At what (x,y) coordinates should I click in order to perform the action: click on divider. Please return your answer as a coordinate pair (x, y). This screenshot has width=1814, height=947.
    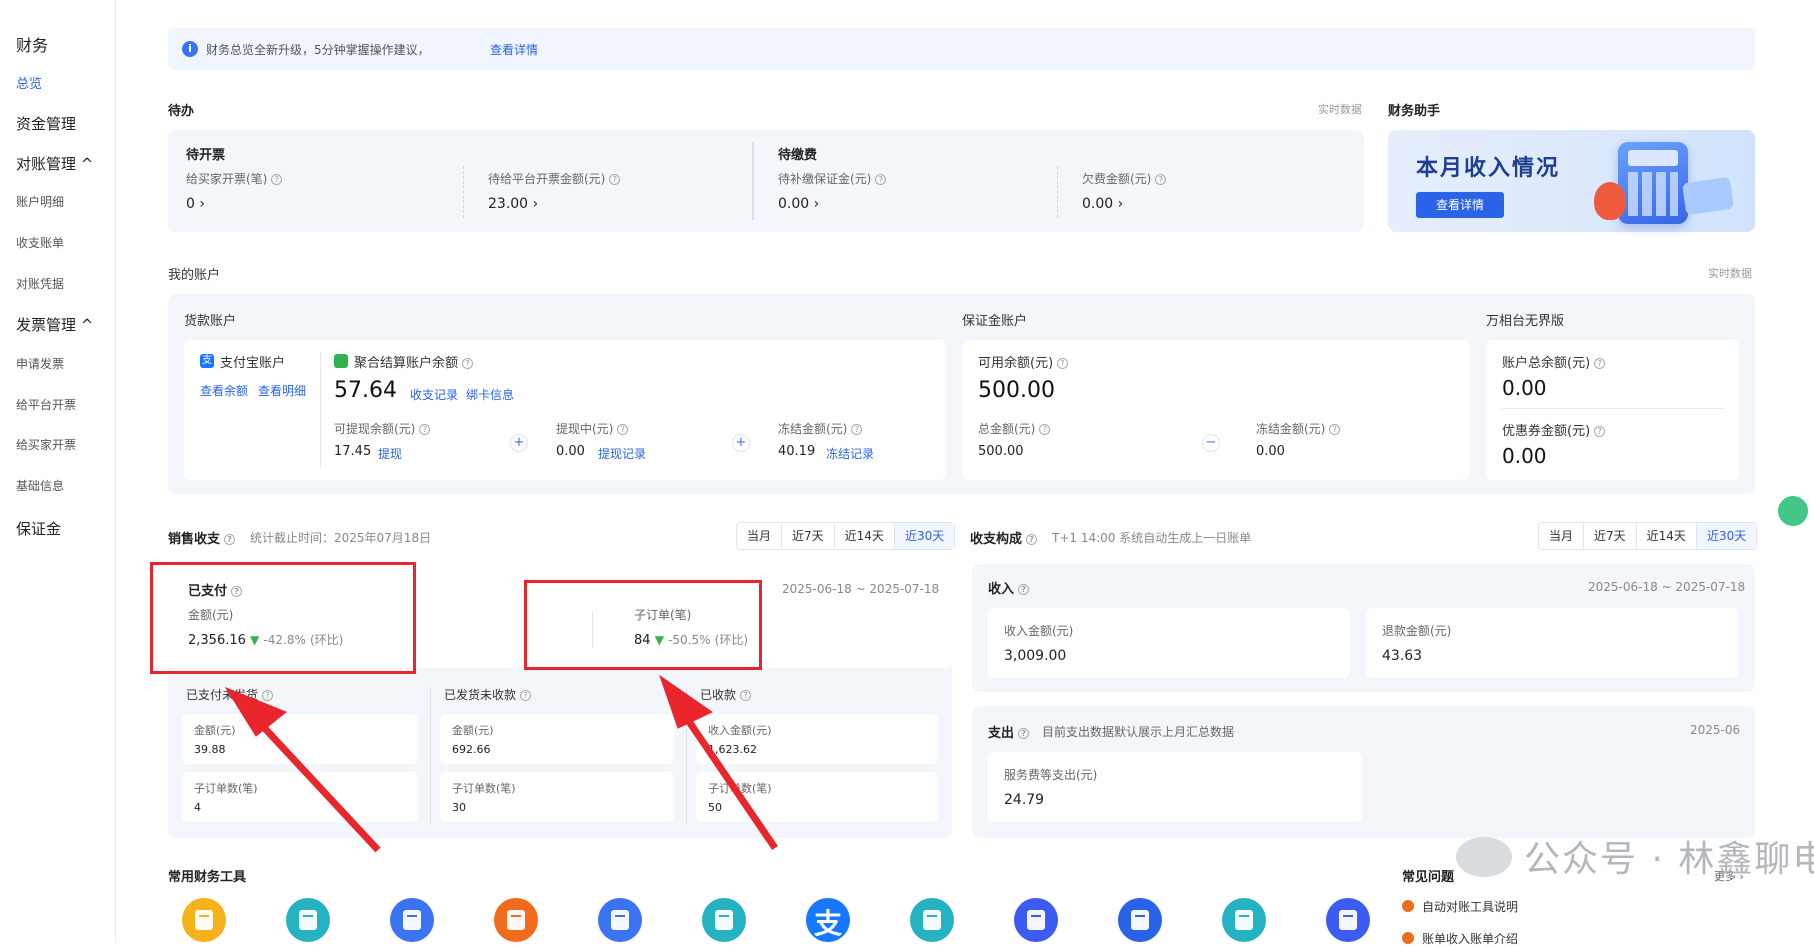
    Looking at the image, I should click on (1613, 408).